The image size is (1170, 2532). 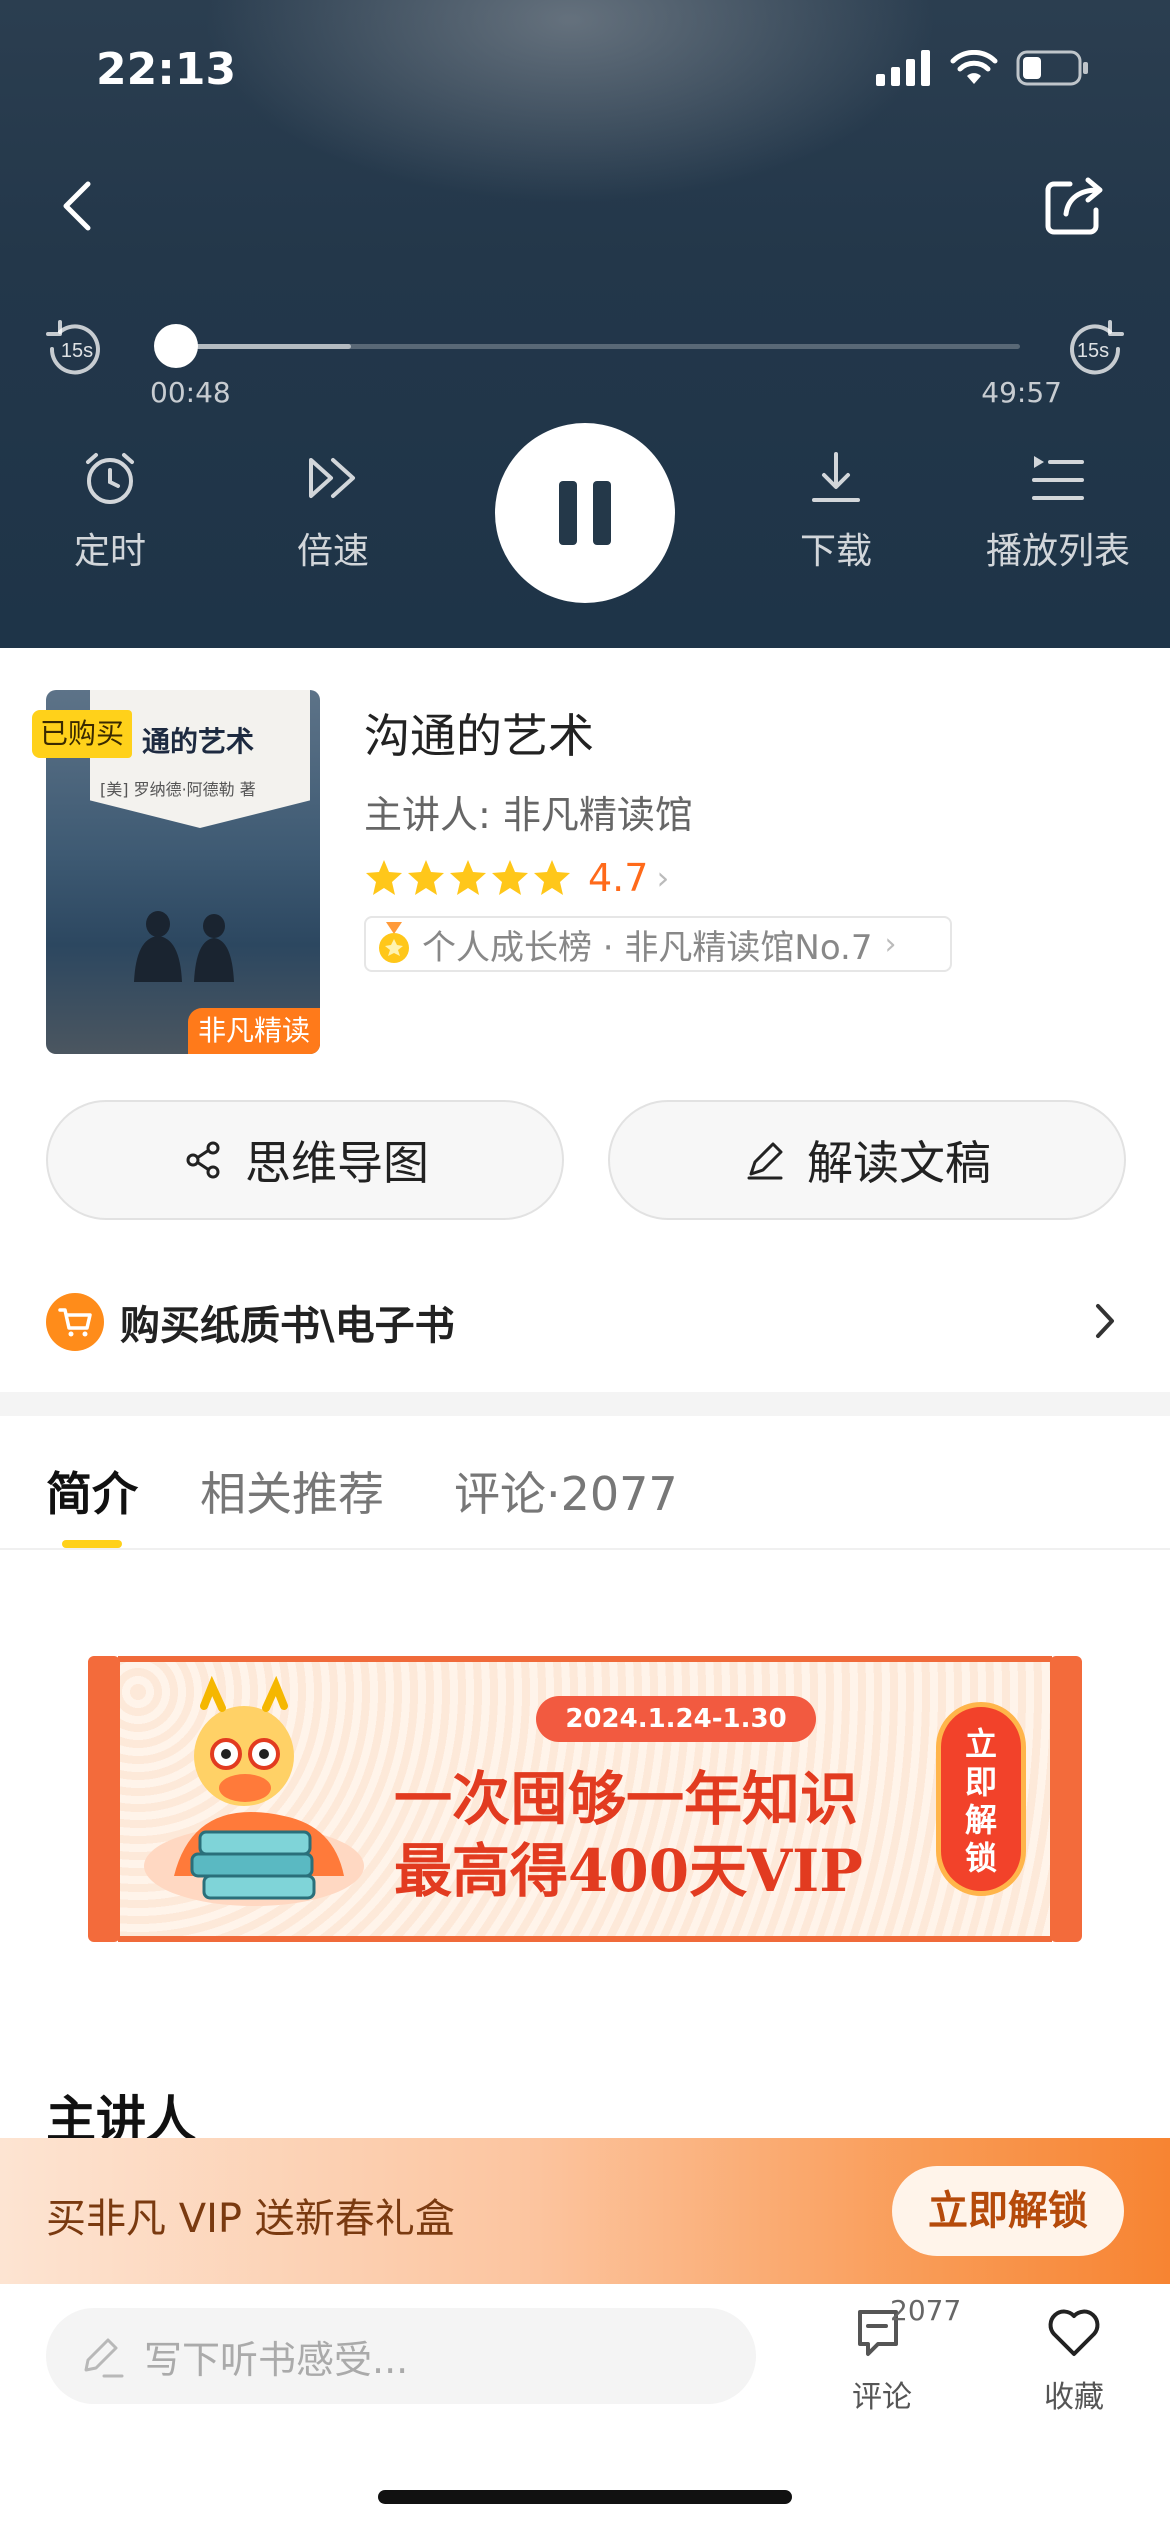 What do you see at coordinates (602, 513) in the screenshot?
I see `pause-icon-bar` at bounding box center [602, 513].